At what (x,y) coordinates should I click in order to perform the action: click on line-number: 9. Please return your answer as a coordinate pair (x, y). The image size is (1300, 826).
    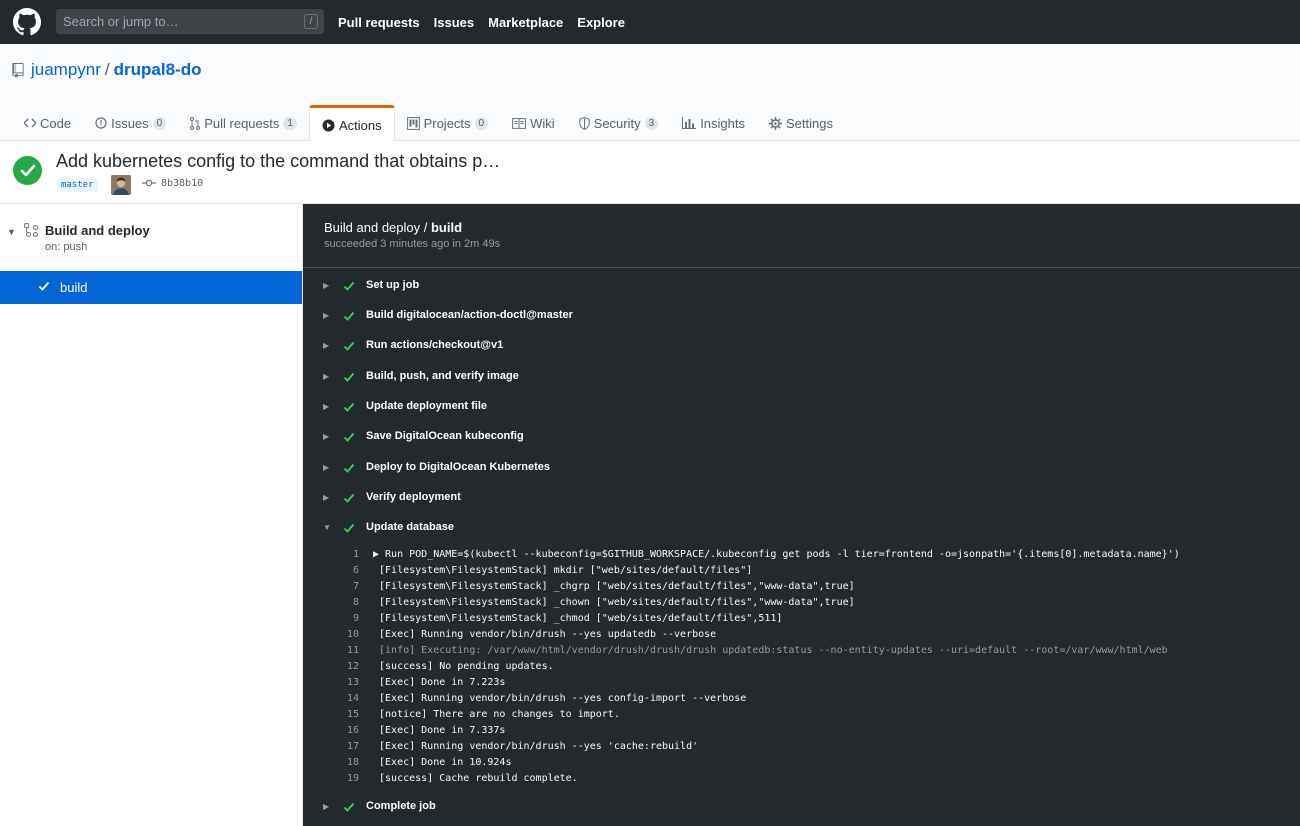
    Looking at the image, I should click on (341, 618).